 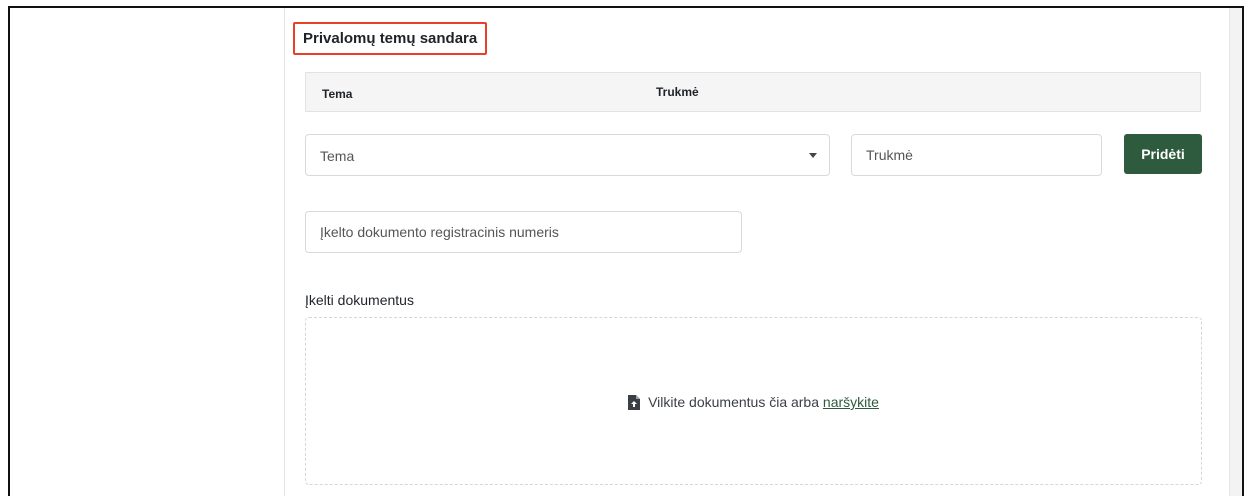 I want to click on browse-link: naršykite, so click(x=851, y=402).